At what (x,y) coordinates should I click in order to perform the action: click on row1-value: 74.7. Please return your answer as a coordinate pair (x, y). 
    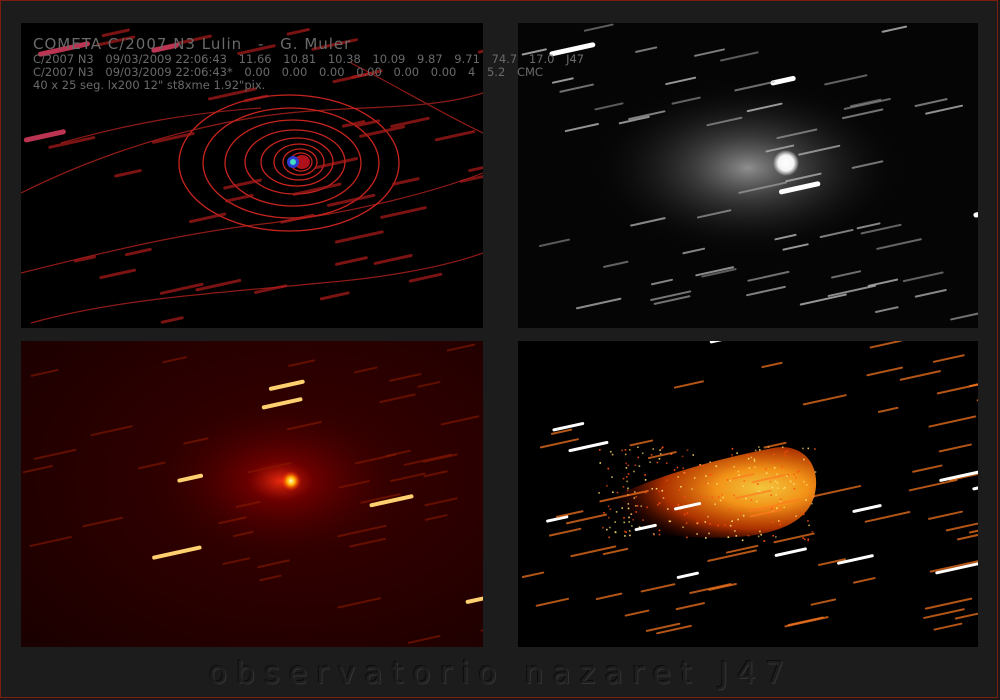
    Looking at the image, I should click on (504, 59).